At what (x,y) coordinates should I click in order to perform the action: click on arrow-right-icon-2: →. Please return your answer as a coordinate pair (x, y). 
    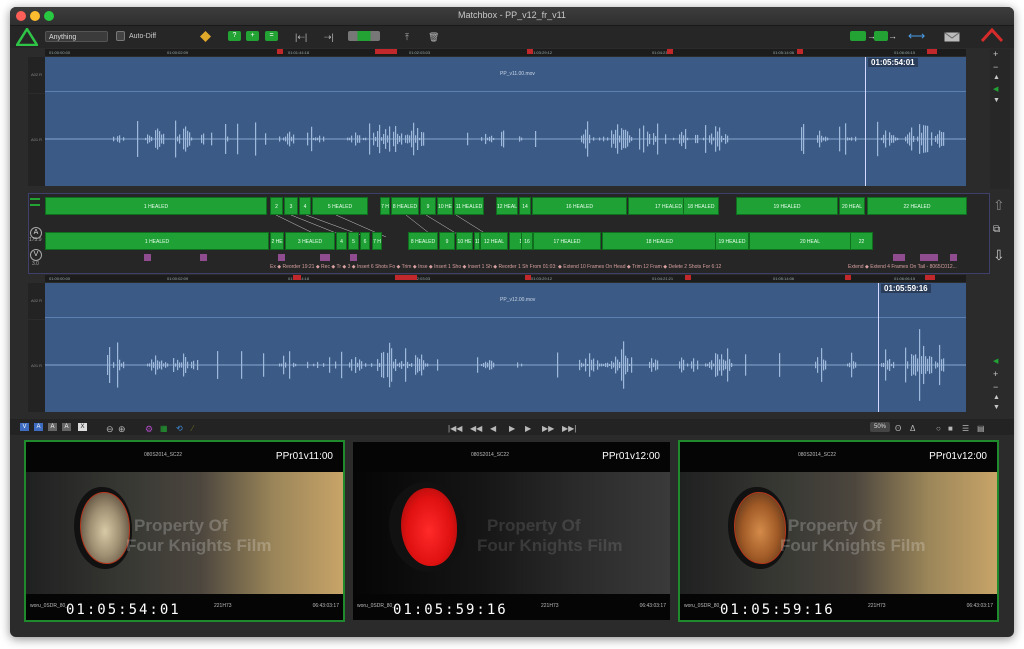
    Looking at the image, I should click on (892, 36).